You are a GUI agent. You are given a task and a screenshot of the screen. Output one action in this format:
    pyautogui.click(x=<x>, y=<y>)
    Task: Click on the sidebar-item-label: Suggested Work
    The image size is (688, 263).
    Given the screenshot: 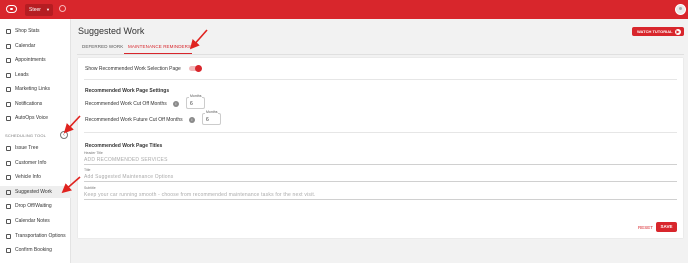 What is the action you would take?
    pyautogui.click(x=33, y=192)
    